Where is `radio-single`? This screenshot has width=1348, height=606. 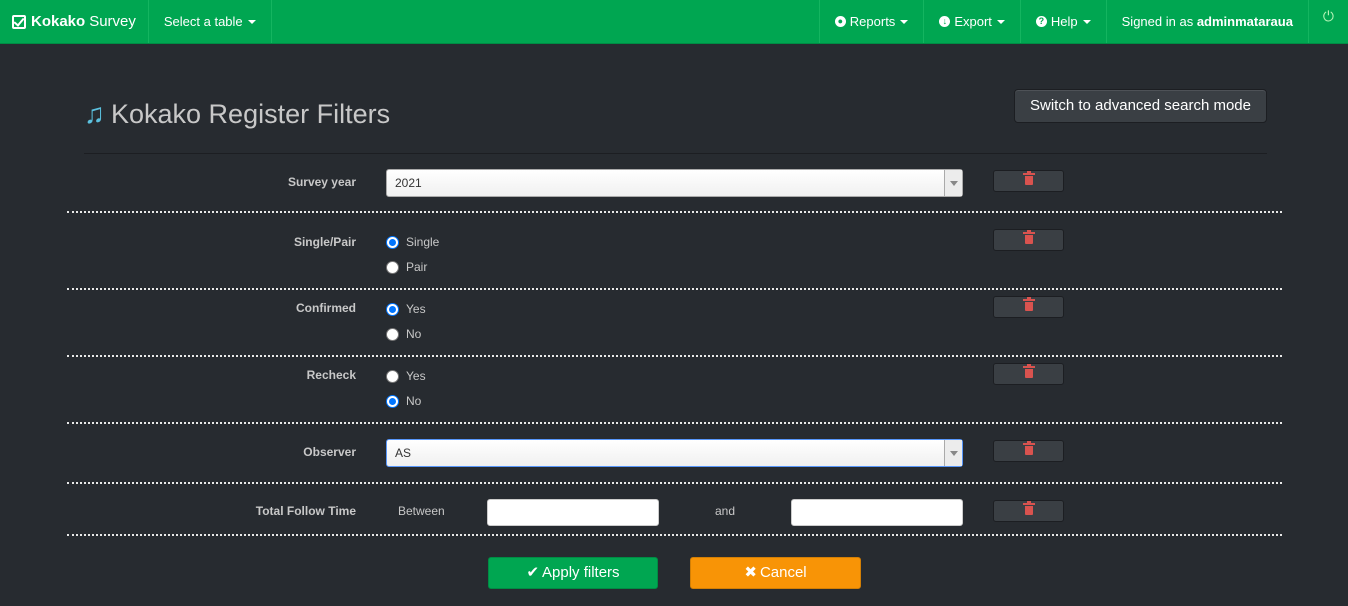 radio-single is located at coordinates (392, 242).